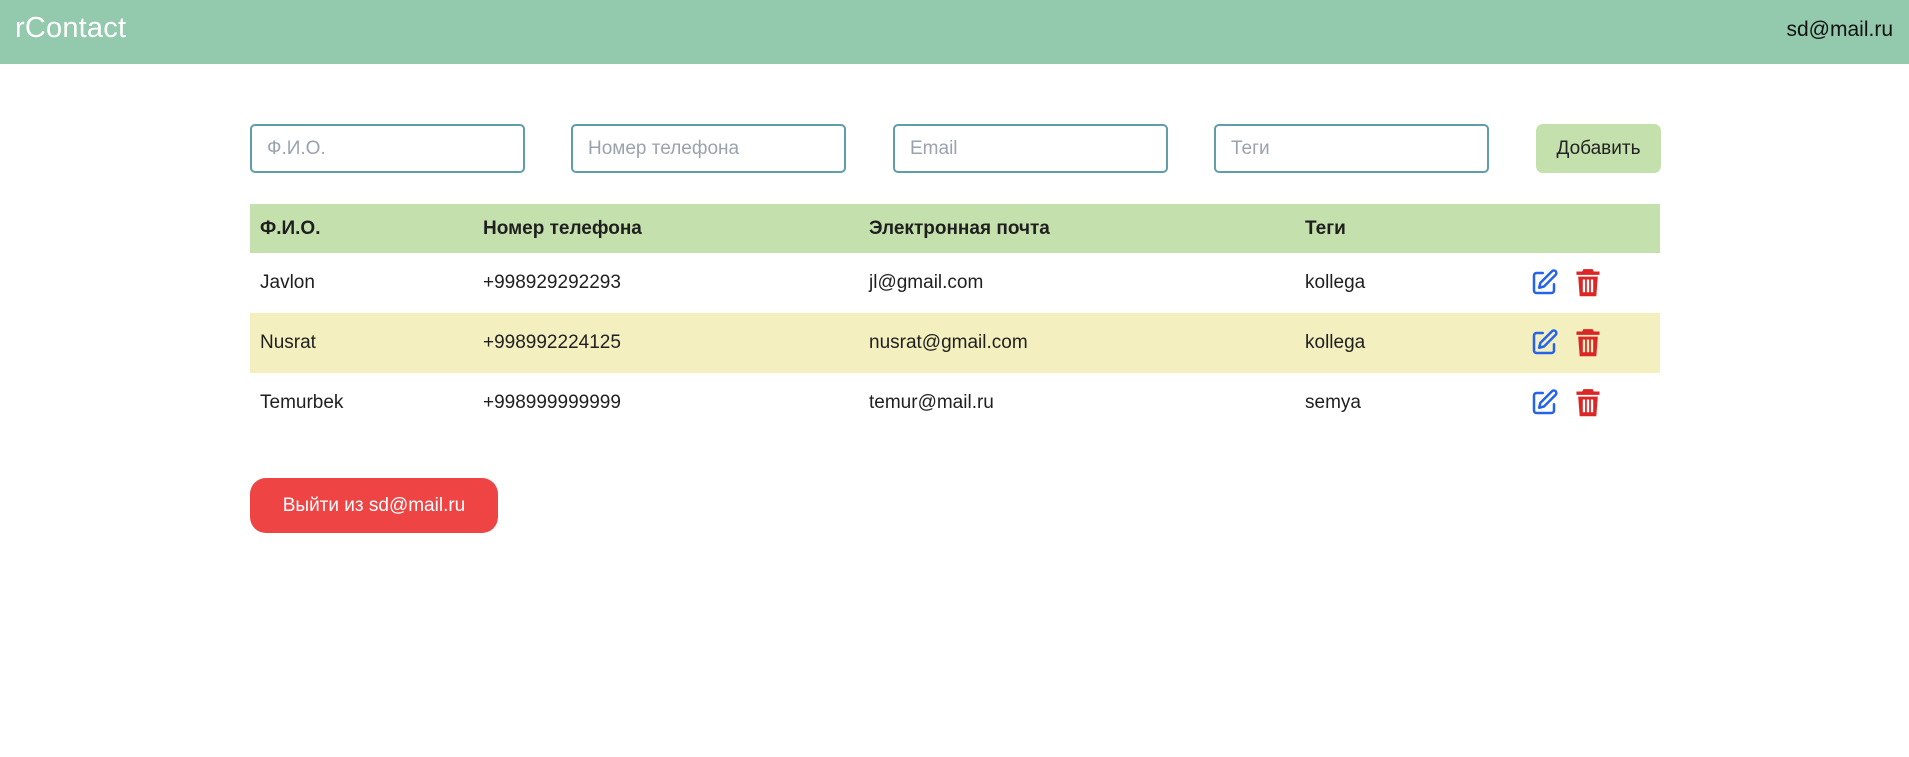 The image size is (1909, 757). I want to click on column-header-fio: Ф.И.О., so click(290, 228).